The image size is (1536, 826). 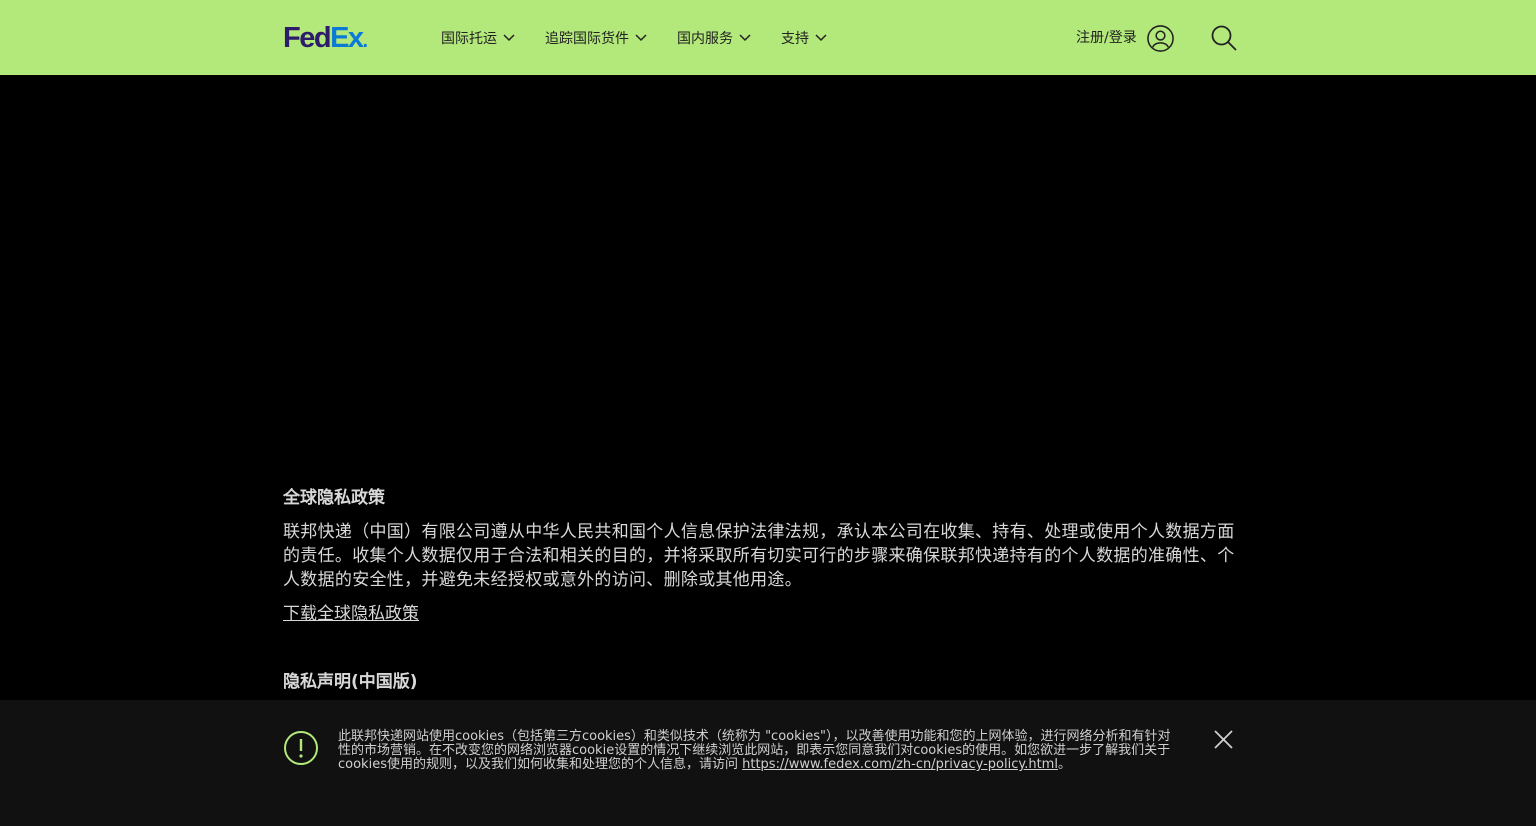 I want to click on nav-item-international-shipping: 国际托运, so click(x=478, y=38).